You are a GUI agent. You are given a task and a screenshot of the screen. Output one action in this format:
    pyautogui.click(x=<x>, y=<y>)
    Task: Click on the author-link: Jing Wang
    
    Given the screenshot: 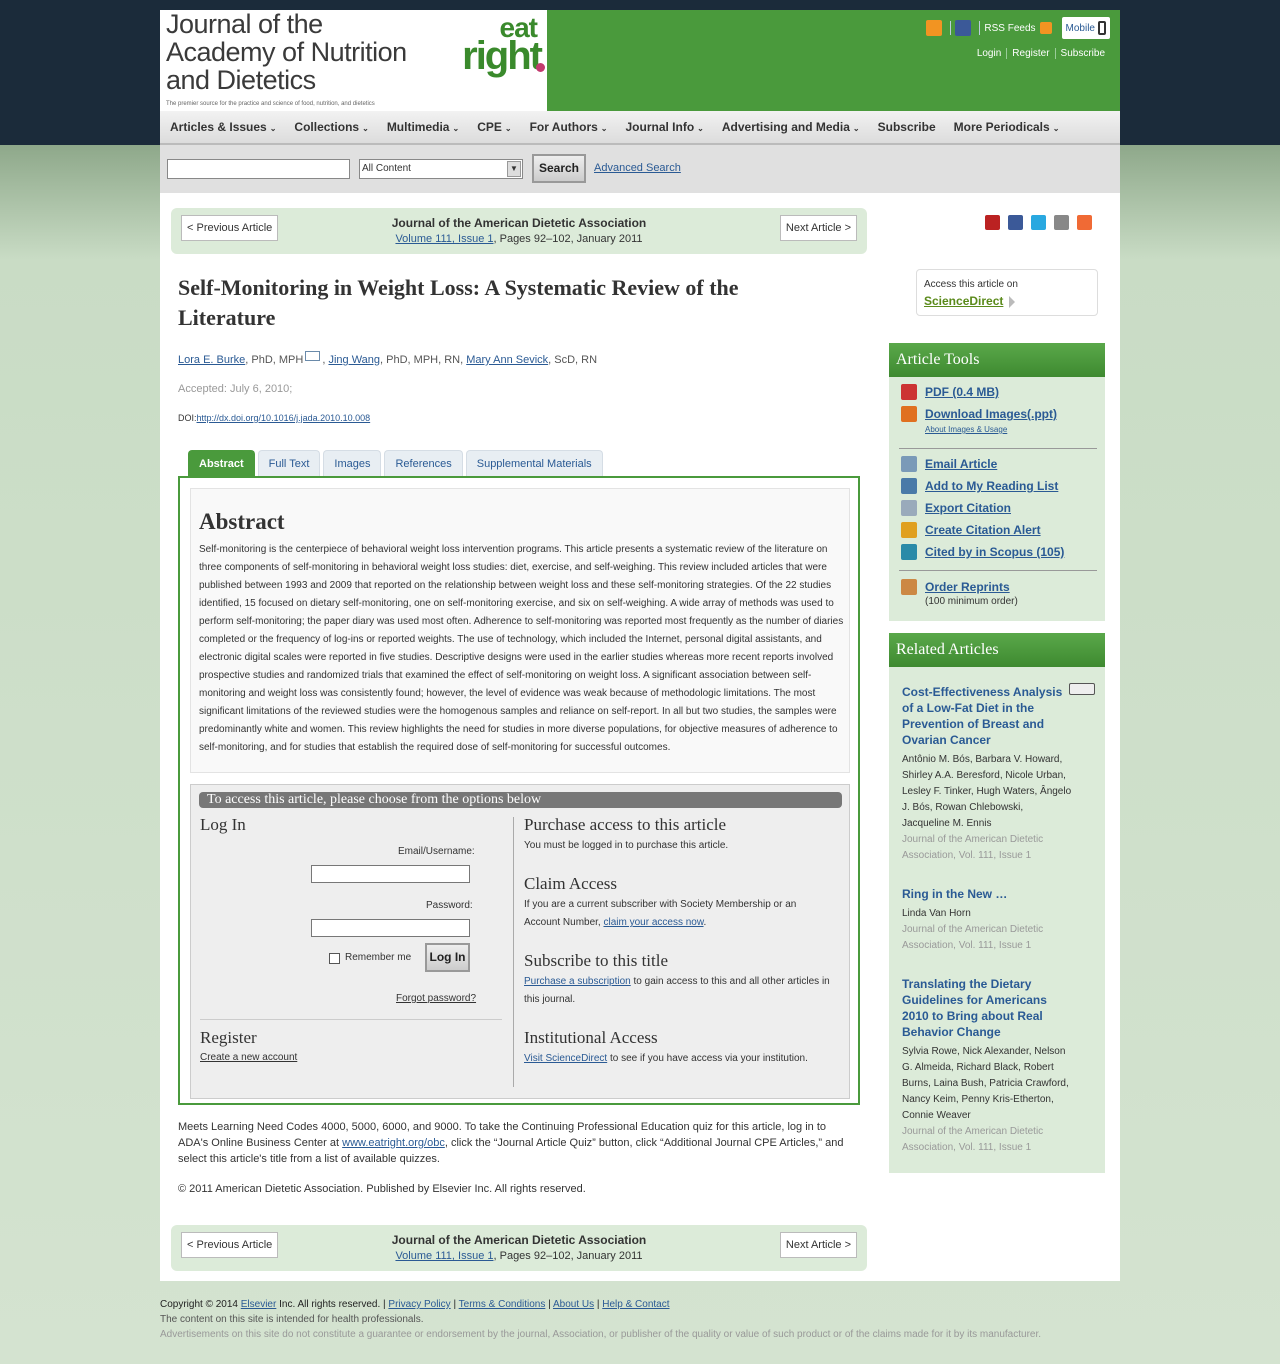 What is the action you would take?
    pyautogui.click(x=354, y=360)
    